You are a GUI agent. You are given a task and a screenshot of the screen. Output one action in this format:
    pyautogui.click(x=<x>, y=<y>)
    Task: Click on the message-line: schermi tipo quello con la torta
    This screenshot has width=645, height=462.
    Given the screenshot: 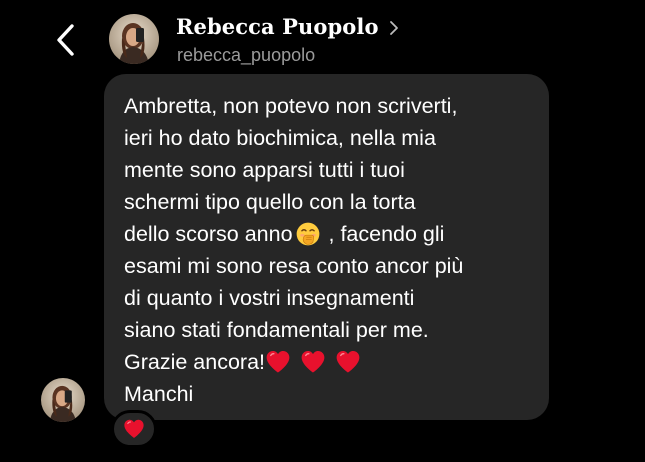 What is the action you would take?
    pyautogui.click(x=329, y=202)
    